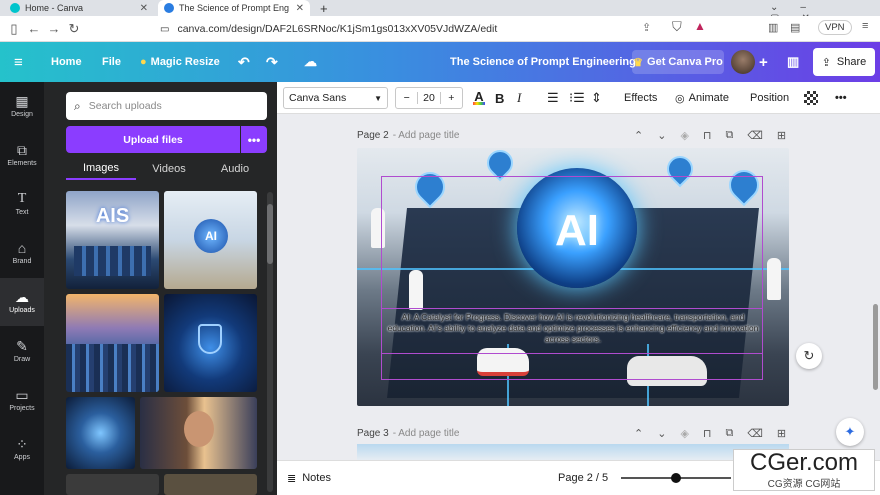 This screenshot has height=495, width=880. I want to click on spacing-icon: ⇕, so click(596, 98).